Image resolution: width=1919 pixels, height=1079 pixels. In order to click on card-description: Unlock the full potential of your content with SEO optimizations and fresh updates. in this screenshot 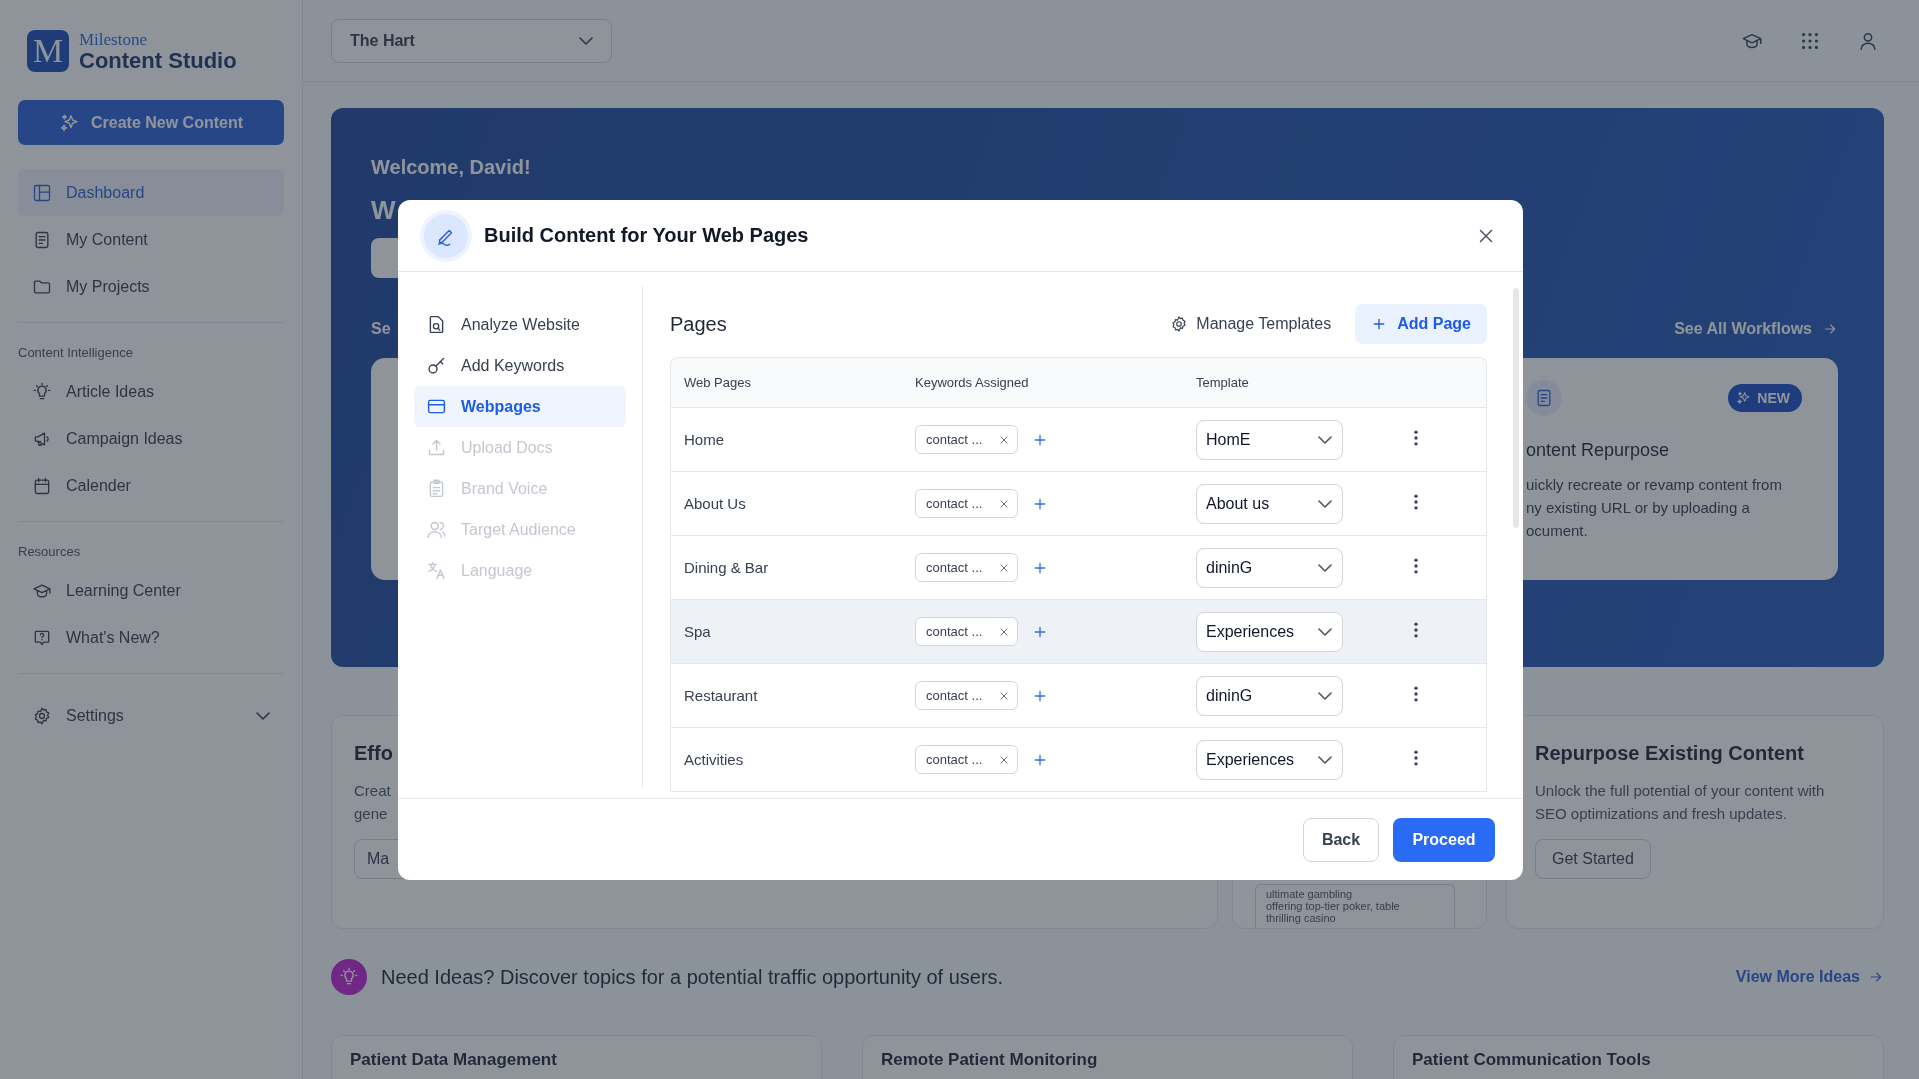, I will do `click(1680, 802)`.